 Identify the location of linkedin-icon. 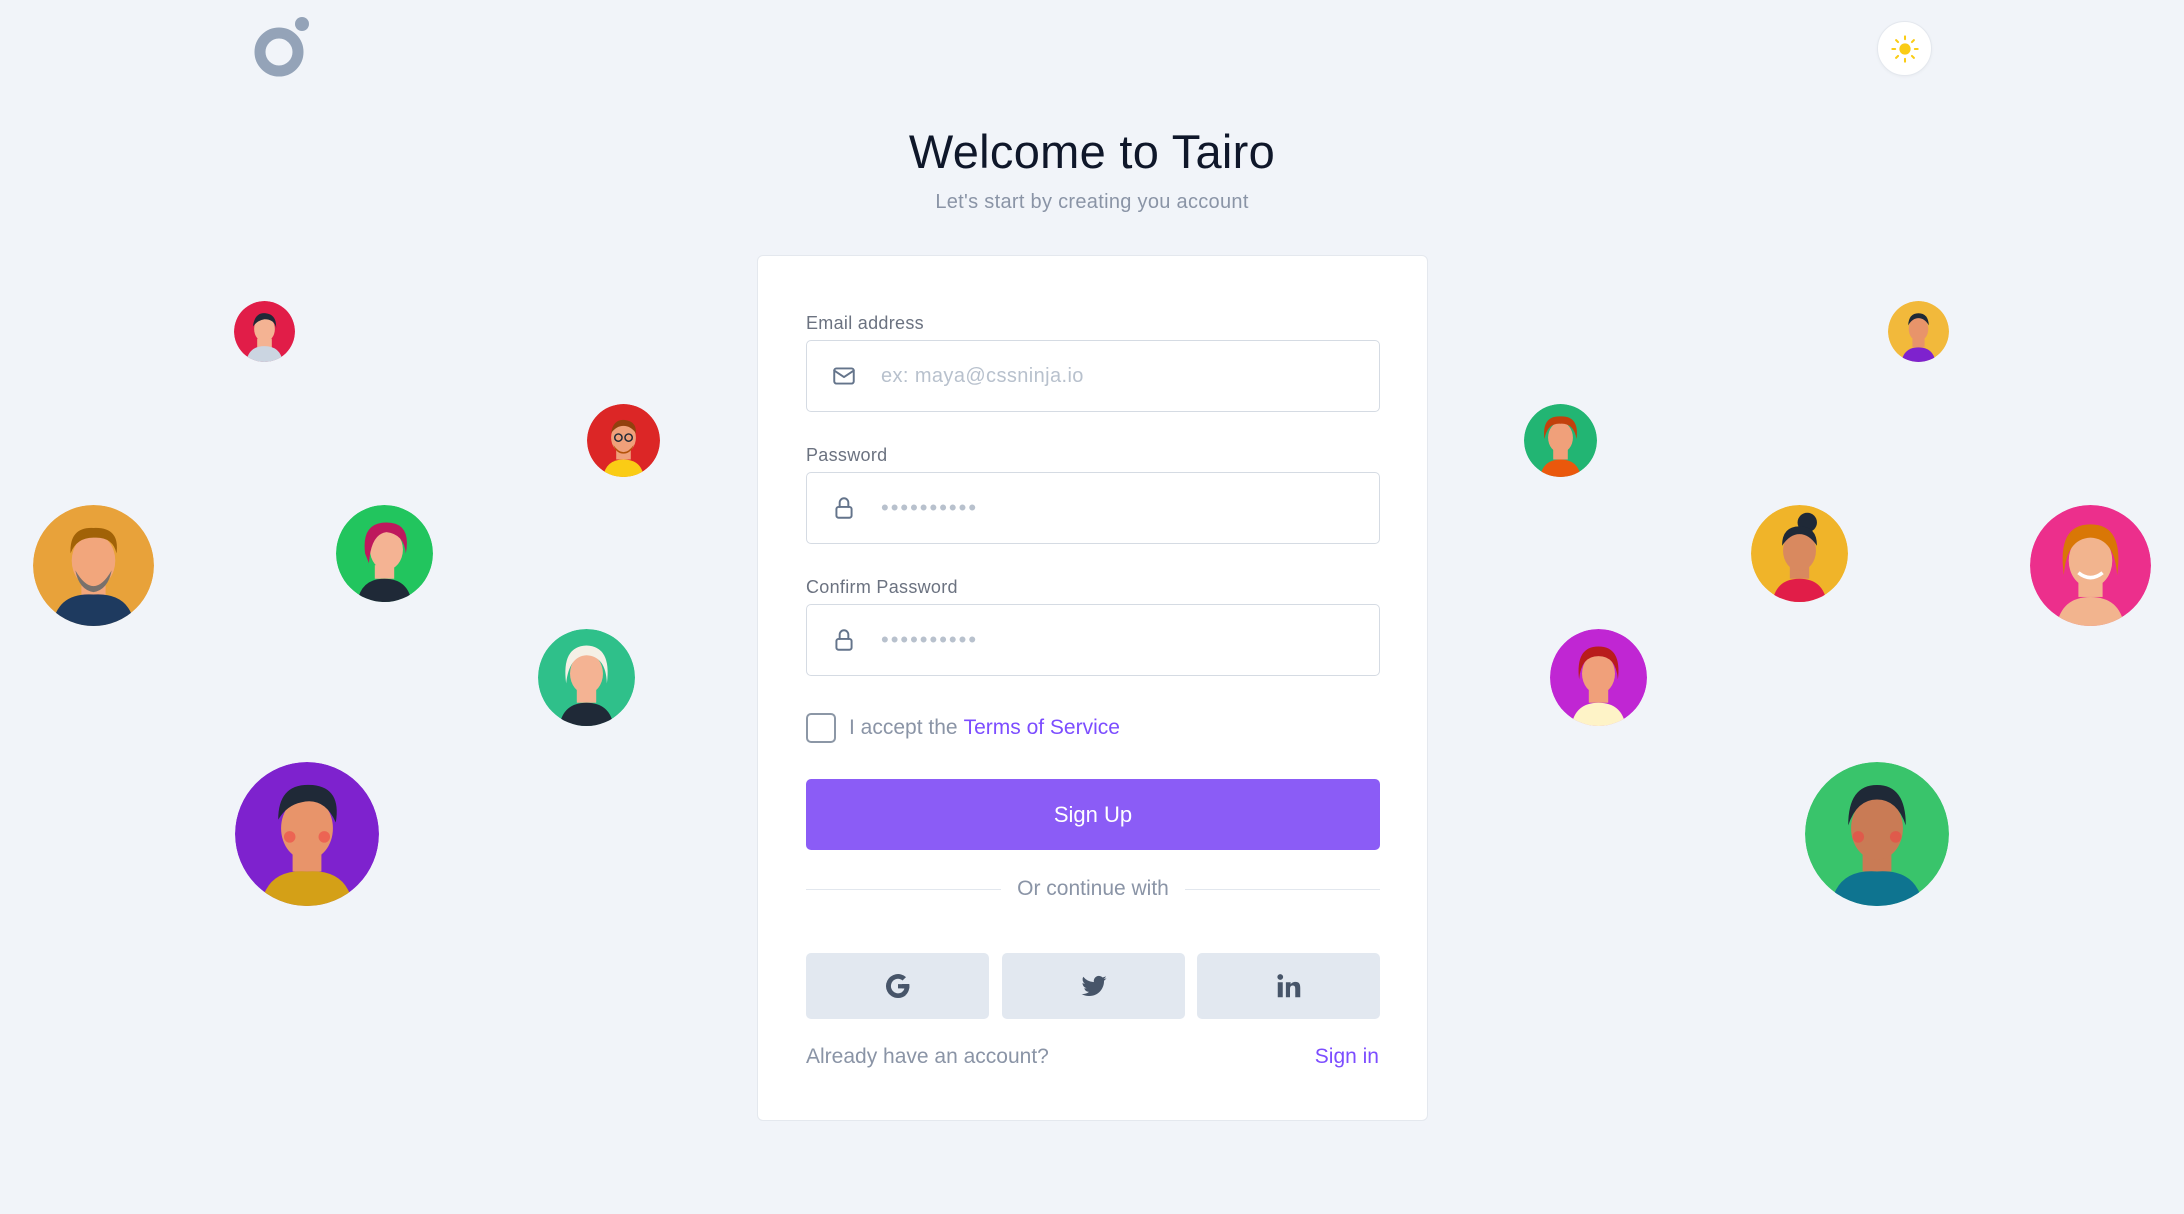
(1288, 986).